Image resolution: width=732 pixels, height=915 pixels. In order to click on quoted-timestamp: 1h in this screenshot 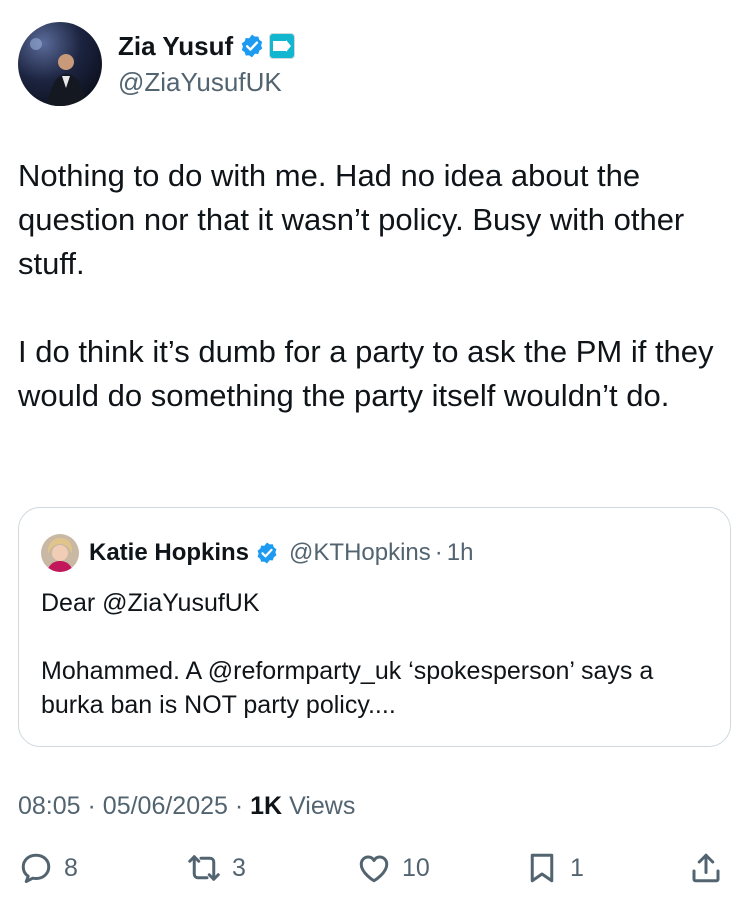, I will do `click(460, 552)`.